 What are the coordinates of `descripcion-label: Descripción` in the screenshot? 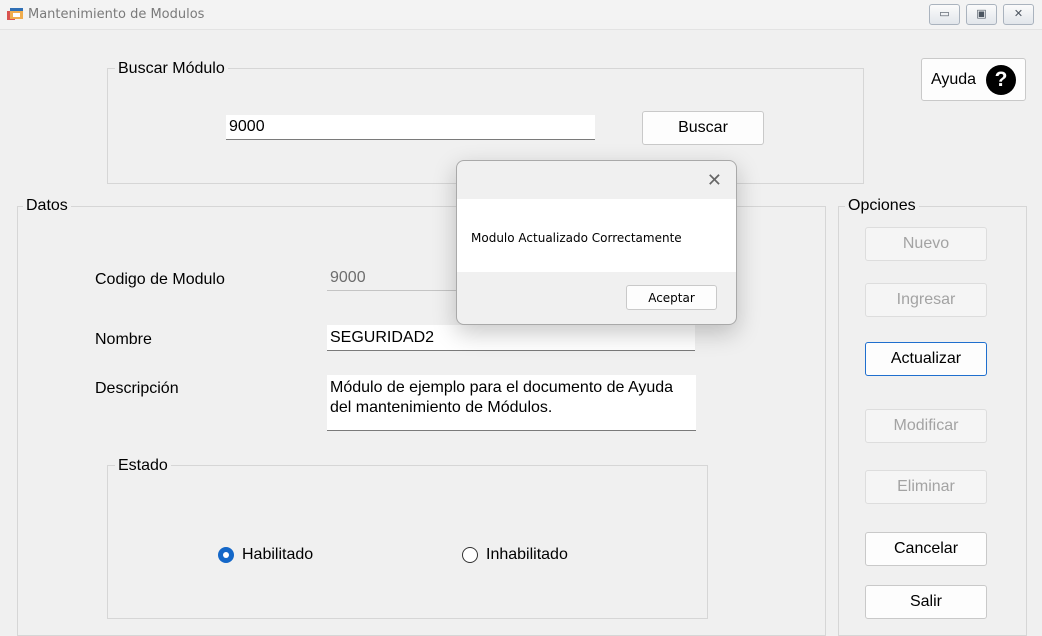 It's located at (137, 388).